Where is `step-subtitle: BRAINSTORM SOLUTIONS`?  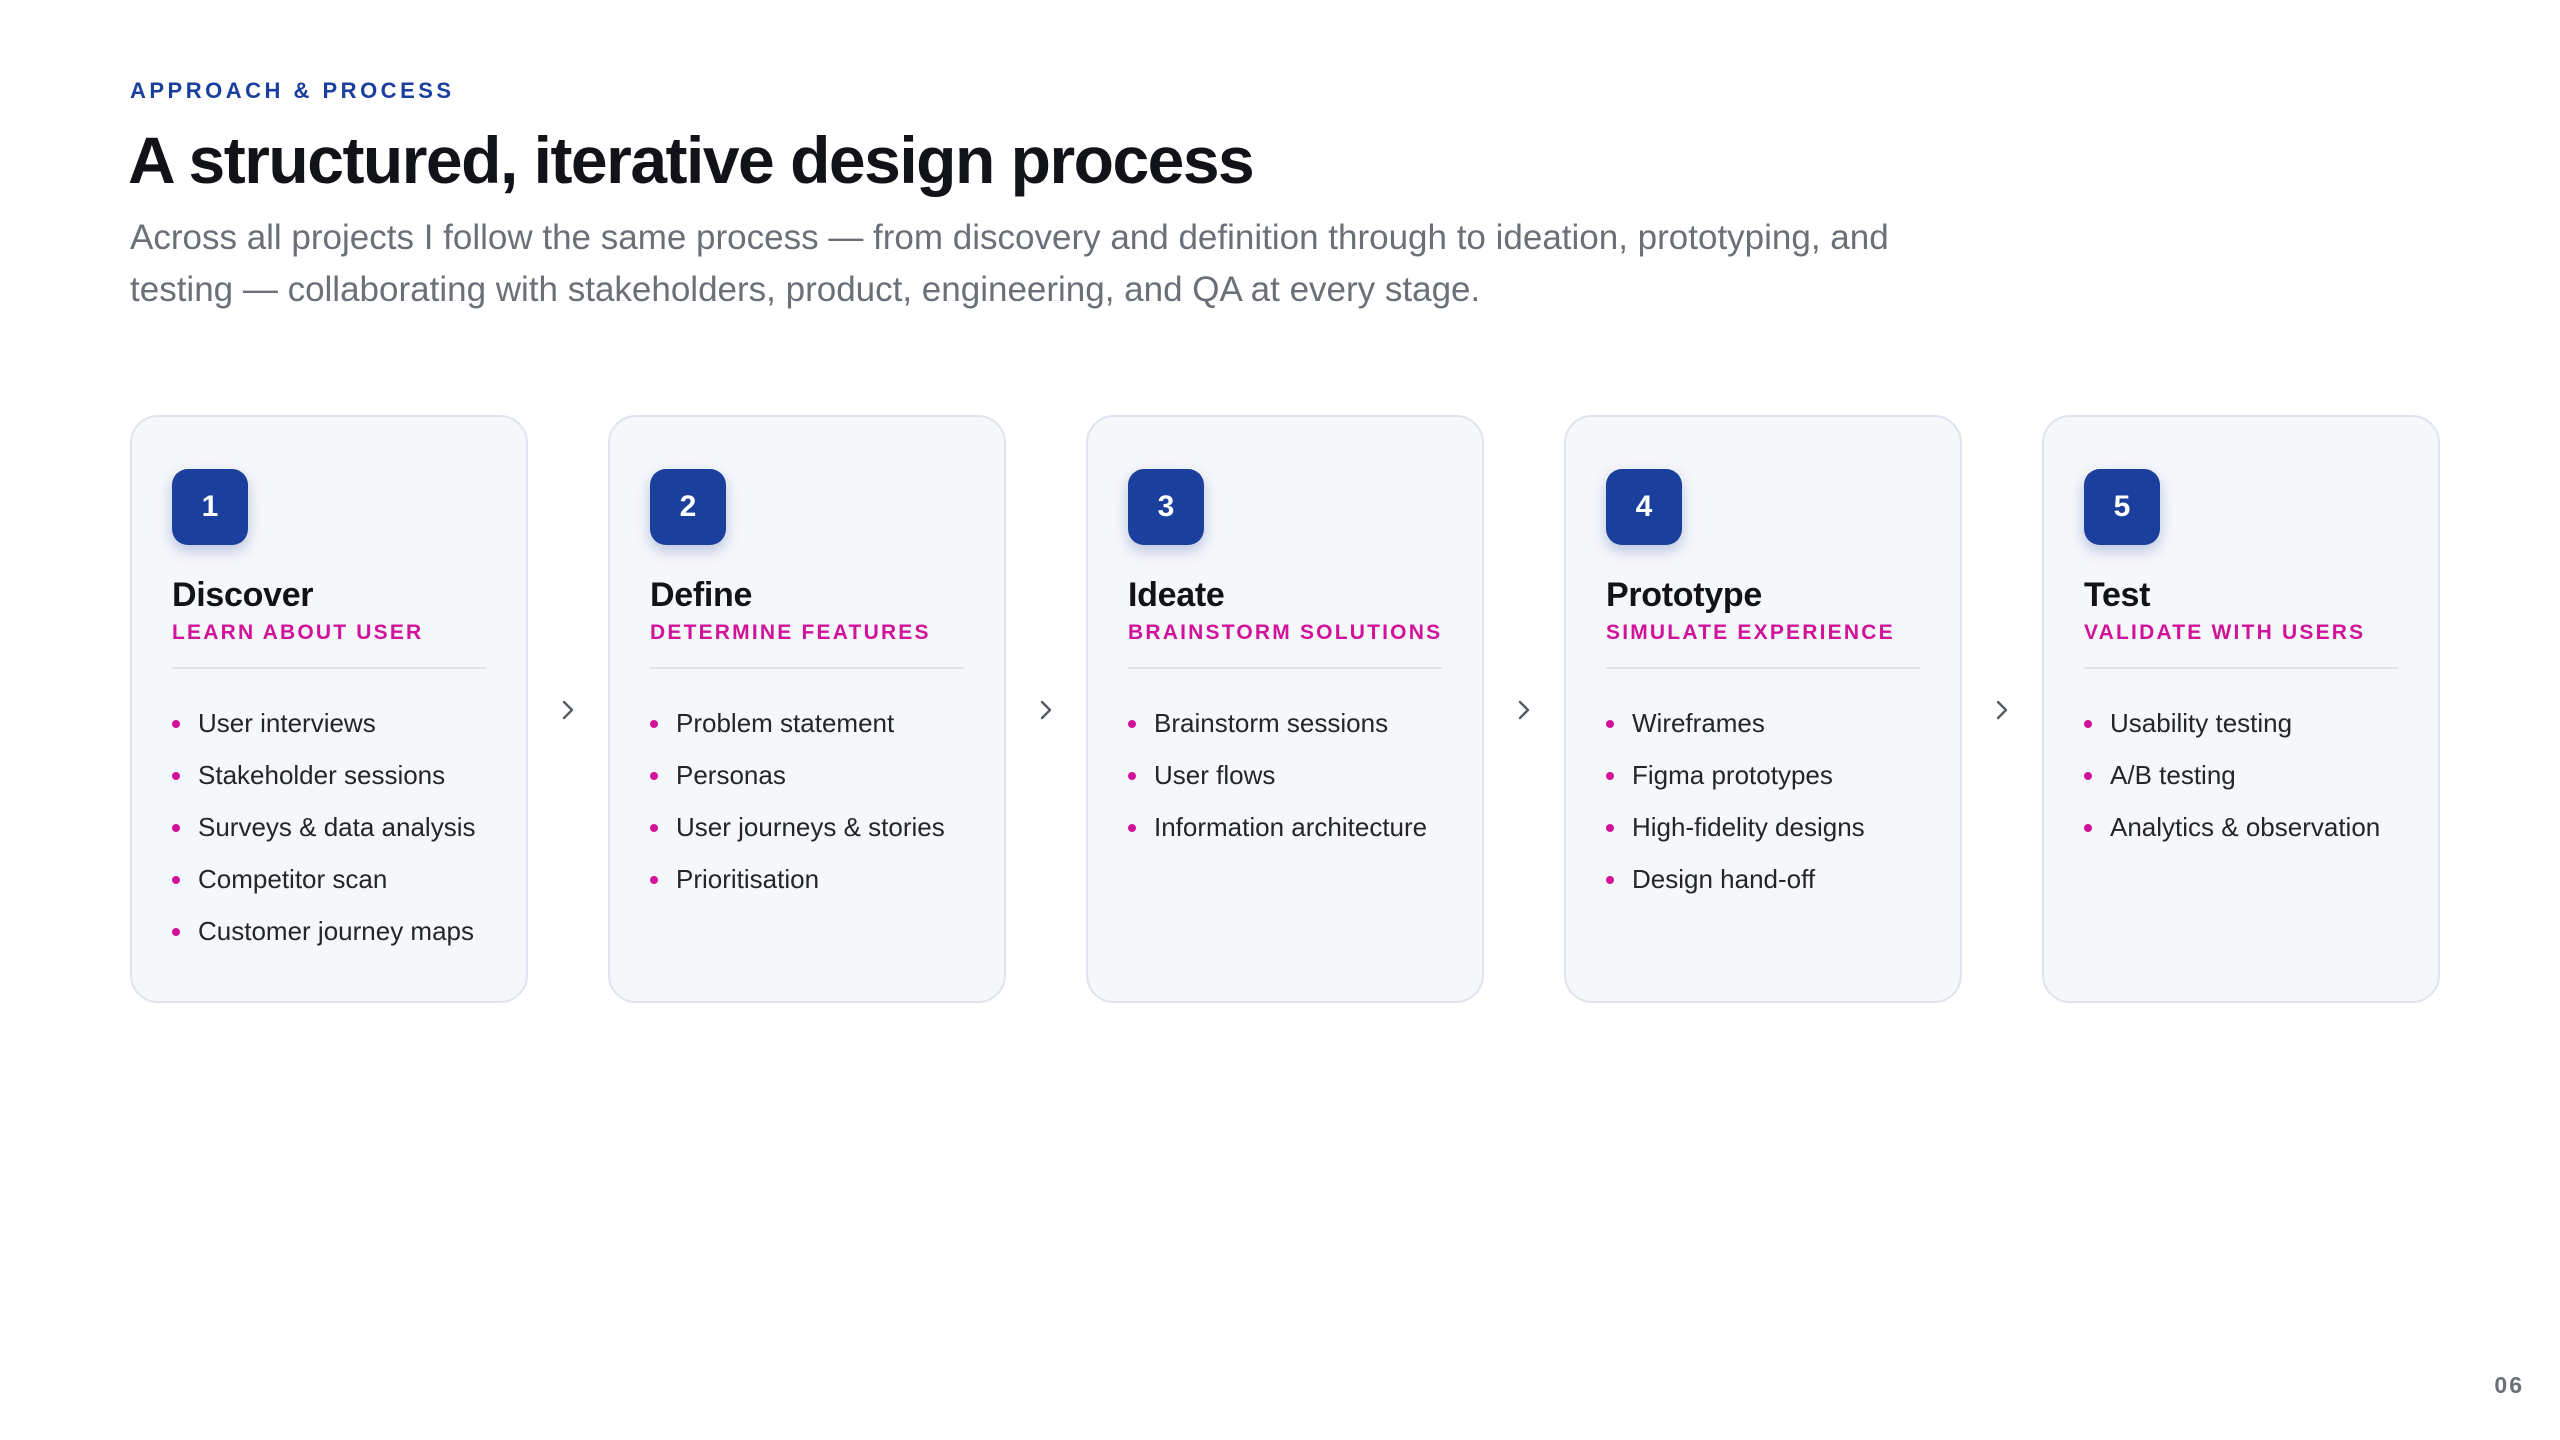 step-subtitle: BRAINSTORM SOLUTIONS is located at coordinates (1285, 632).